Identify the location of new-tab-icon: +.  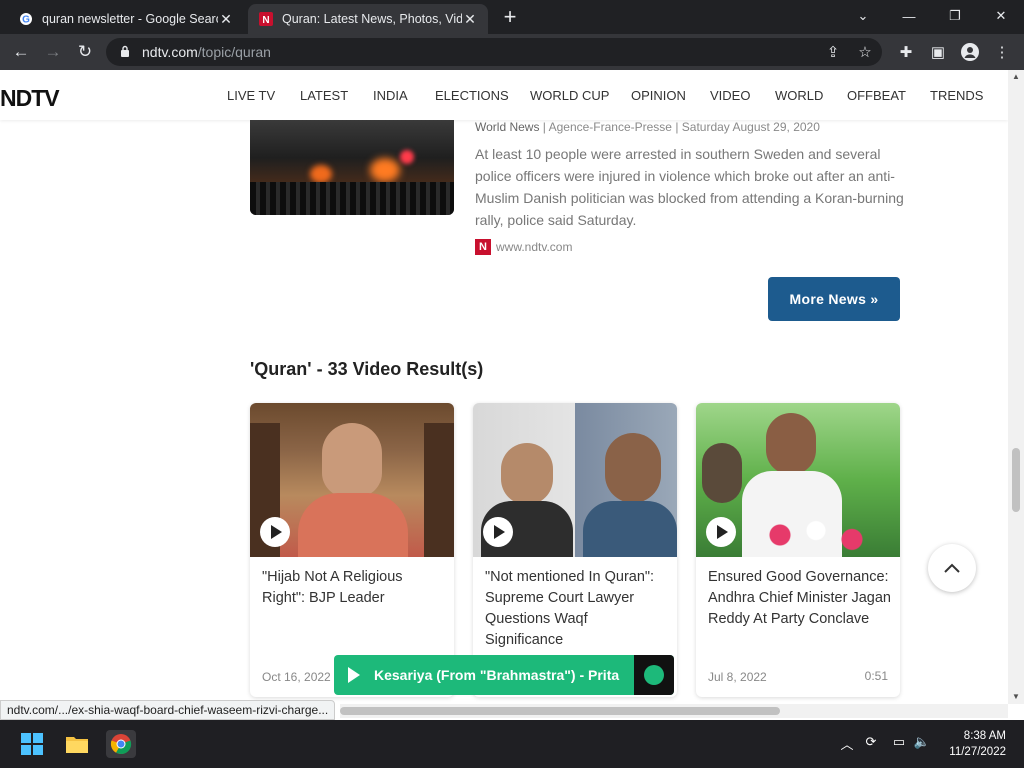
(510, 18).